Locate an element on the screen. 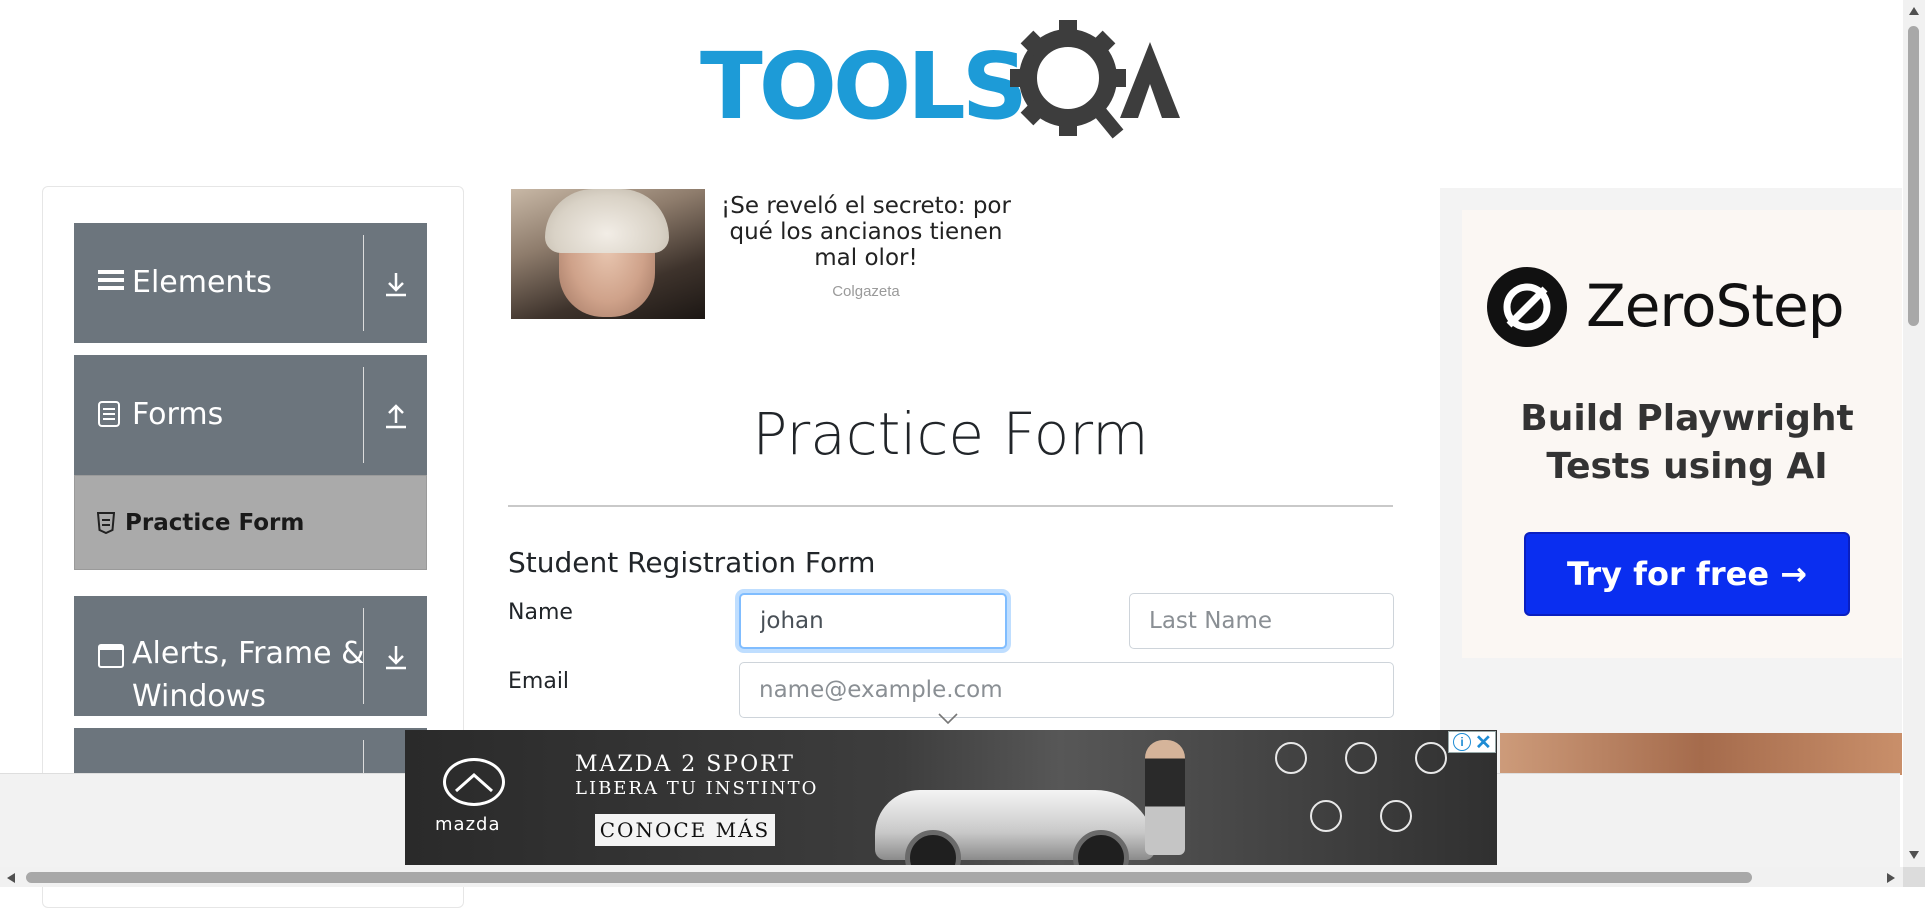 The height and width of the screenshot is (908, 1925). scroll-left-icon is located at coordinates (11, 878).